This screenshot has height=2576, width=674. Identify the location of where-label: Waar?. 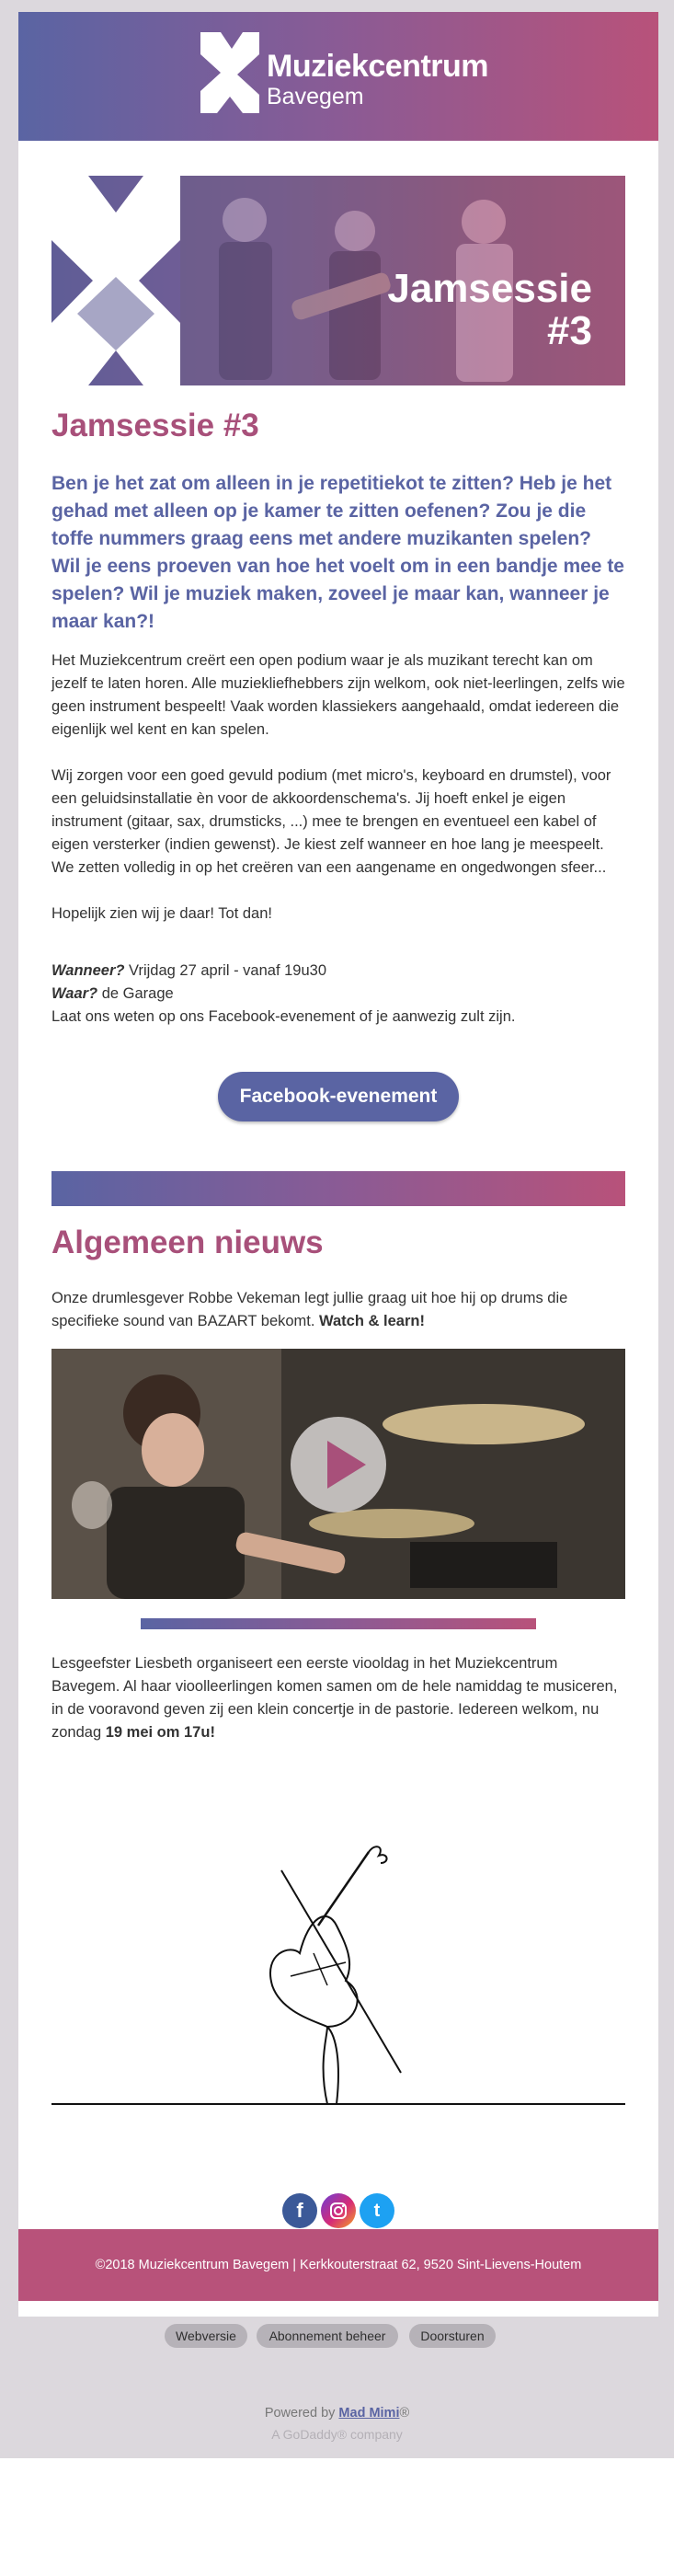
(74, 993).